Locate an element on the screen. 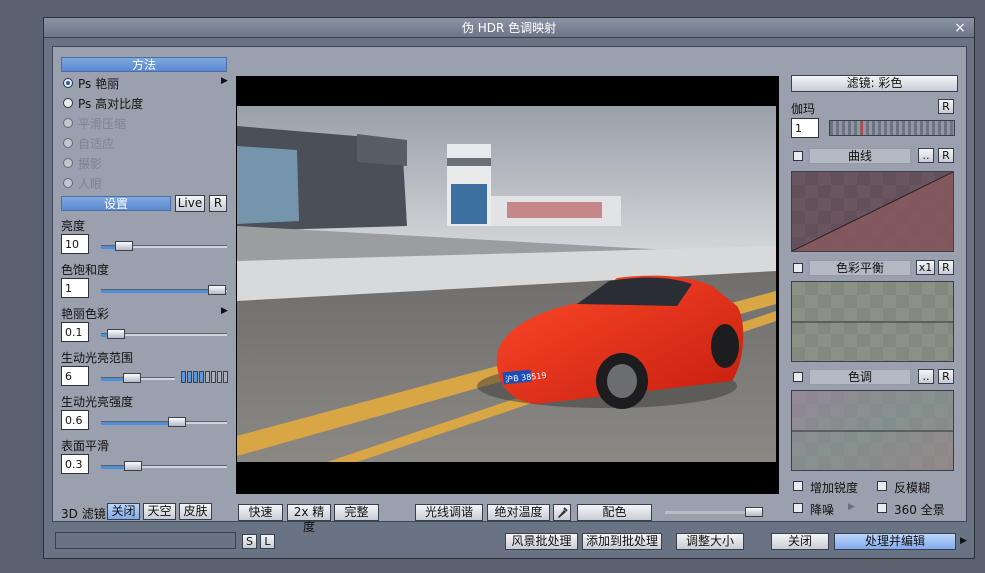 The height and width of the screenshot is (573, 985). light-tuning-button: 光线调谐 is located at coordinates (449, 512).